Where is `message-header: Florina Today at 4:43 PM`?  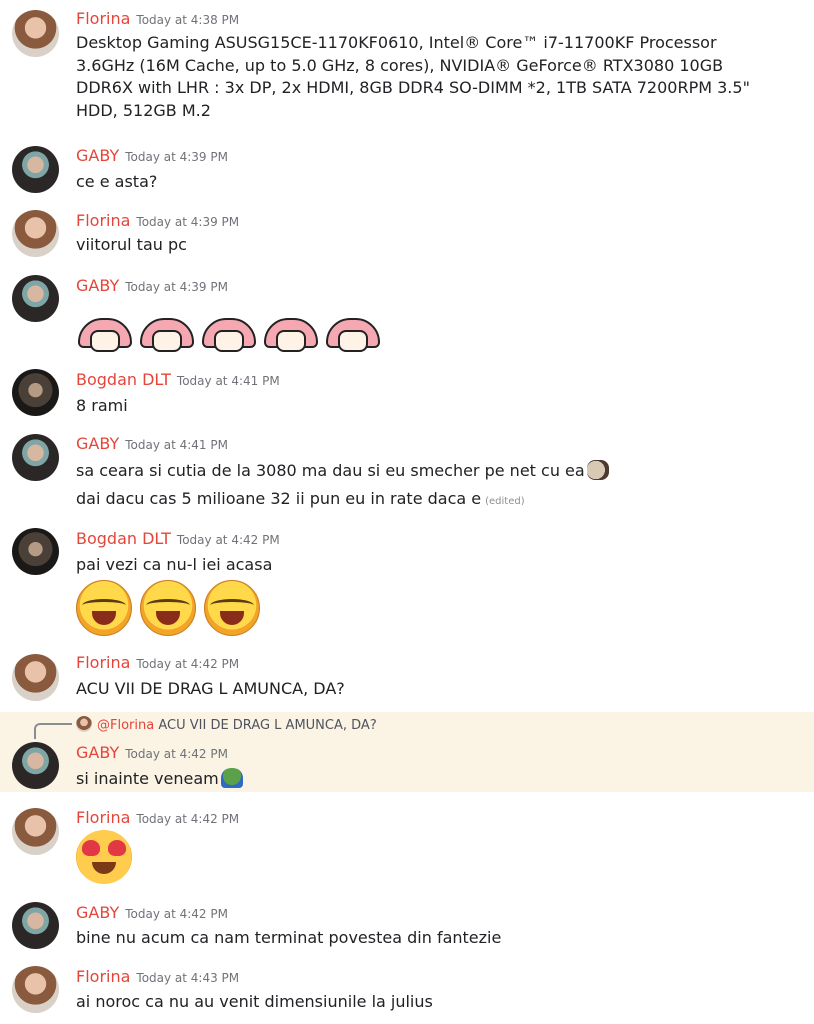 message-header: Florina Today at 4:43 PM is located at coordinates (157, 976).